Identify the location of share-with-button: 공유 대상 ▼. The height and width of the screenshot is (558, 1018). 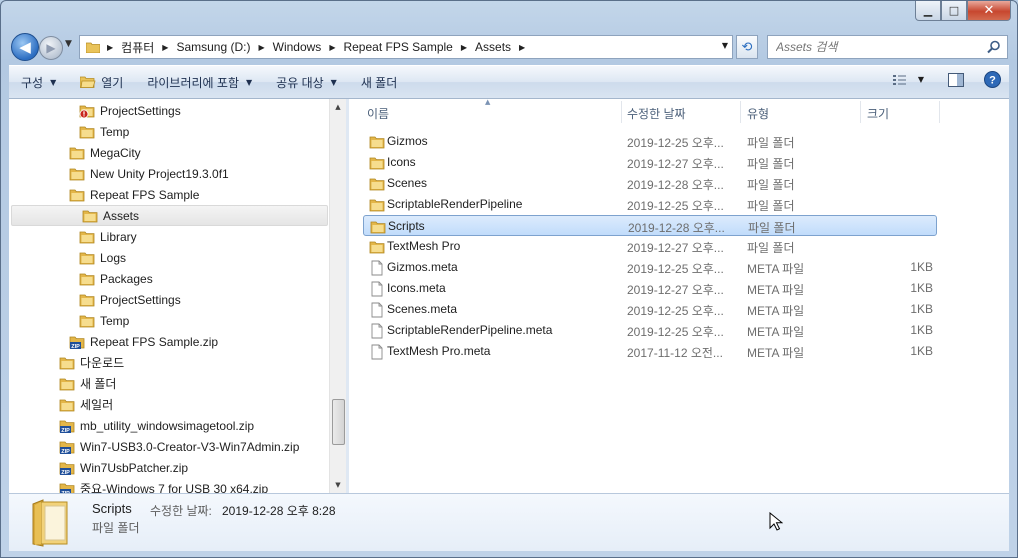
(306, 82).